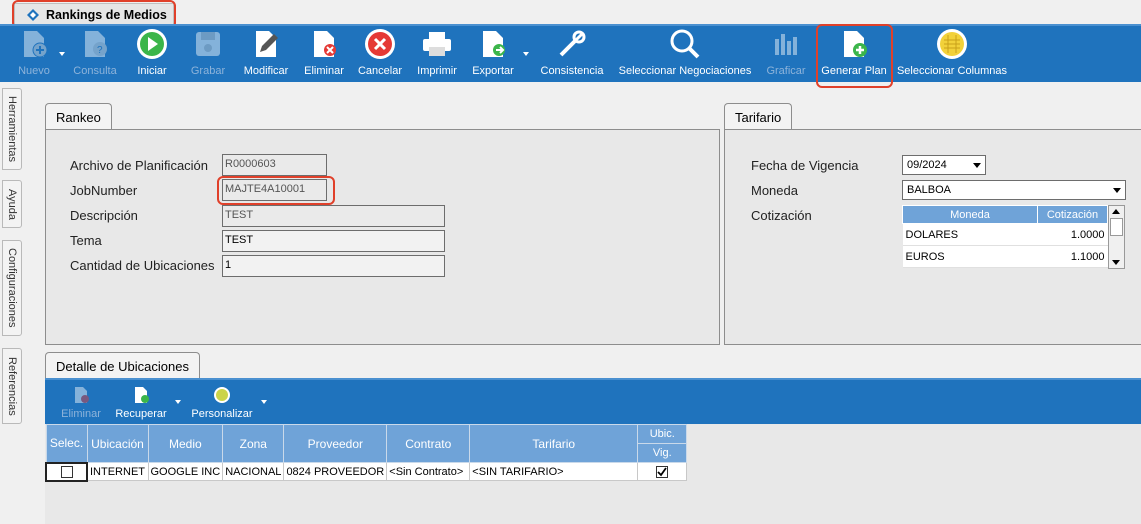 This screenshot has width=1141, height=524. Describe the element at coordinates (526, 54) in the screenshot. I see `exportar-dropdown-caret` at that location.